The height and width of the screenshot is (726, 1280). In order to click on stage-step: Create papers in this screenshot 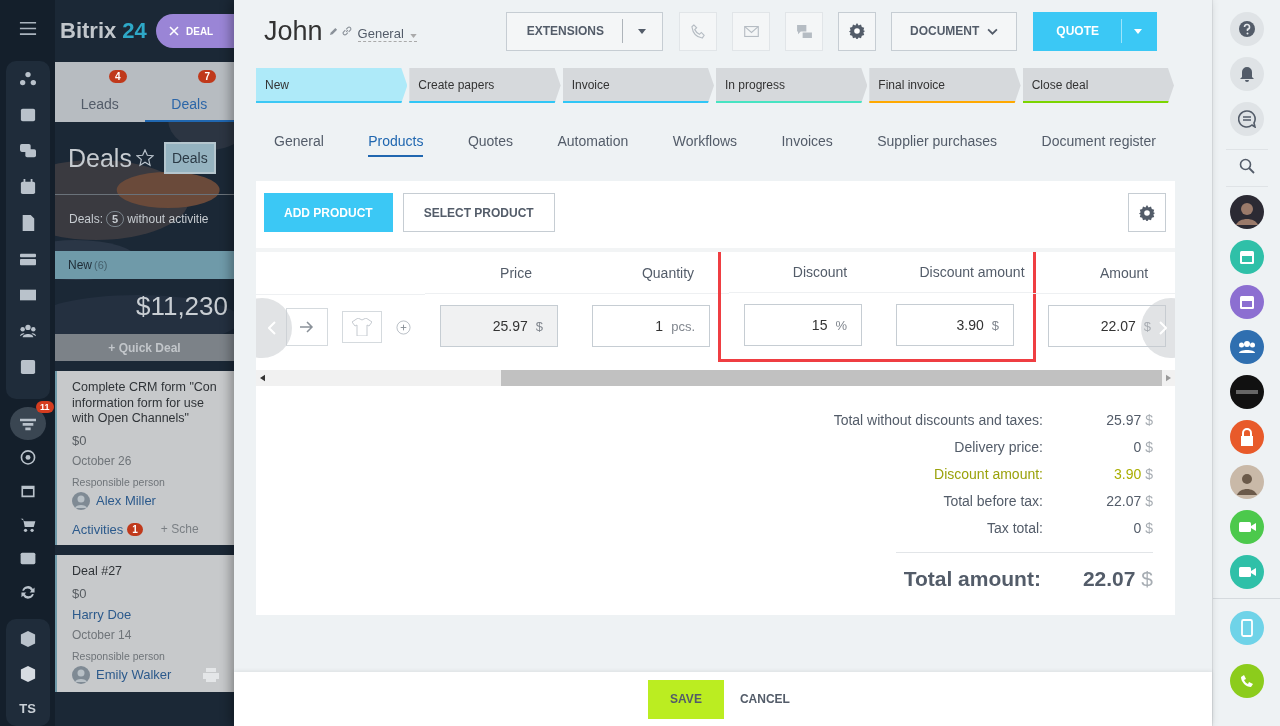, I will do `click(485, 85)`.